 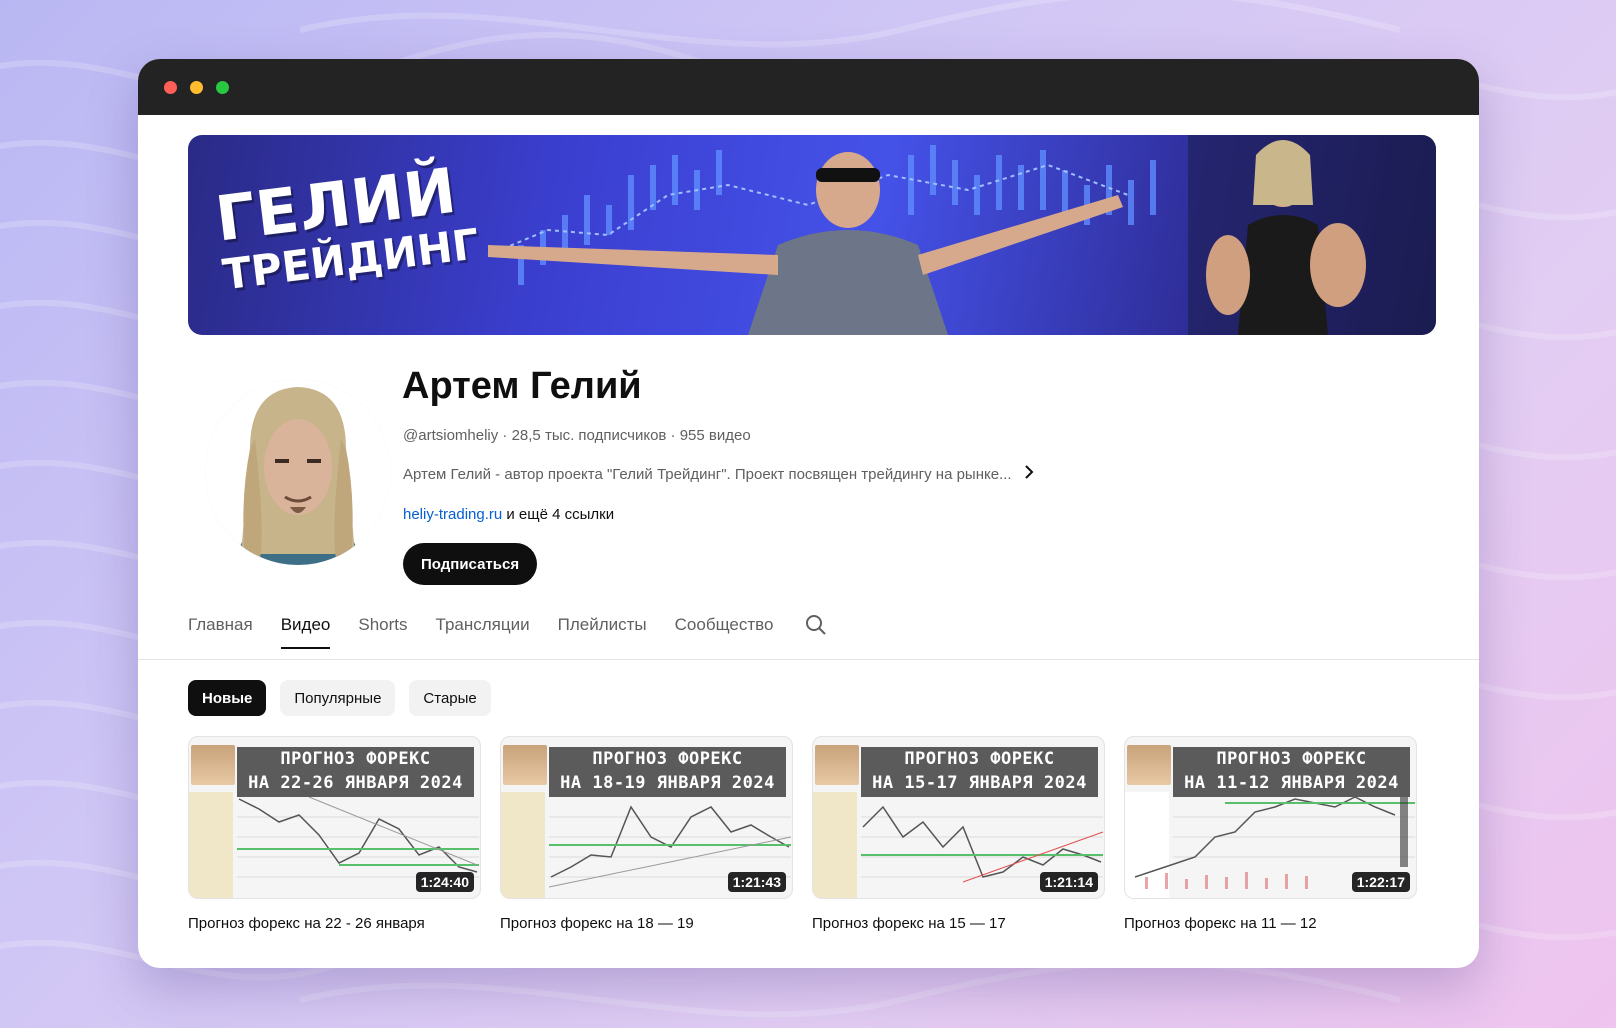 I want to click on sort-chips: Новые Популярные Старые, so click(x=339, y=698).